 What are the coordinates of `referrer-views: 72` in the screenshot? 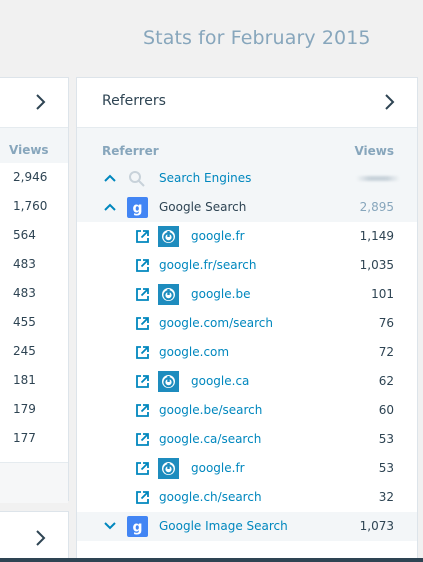 It's located at (386, 352).